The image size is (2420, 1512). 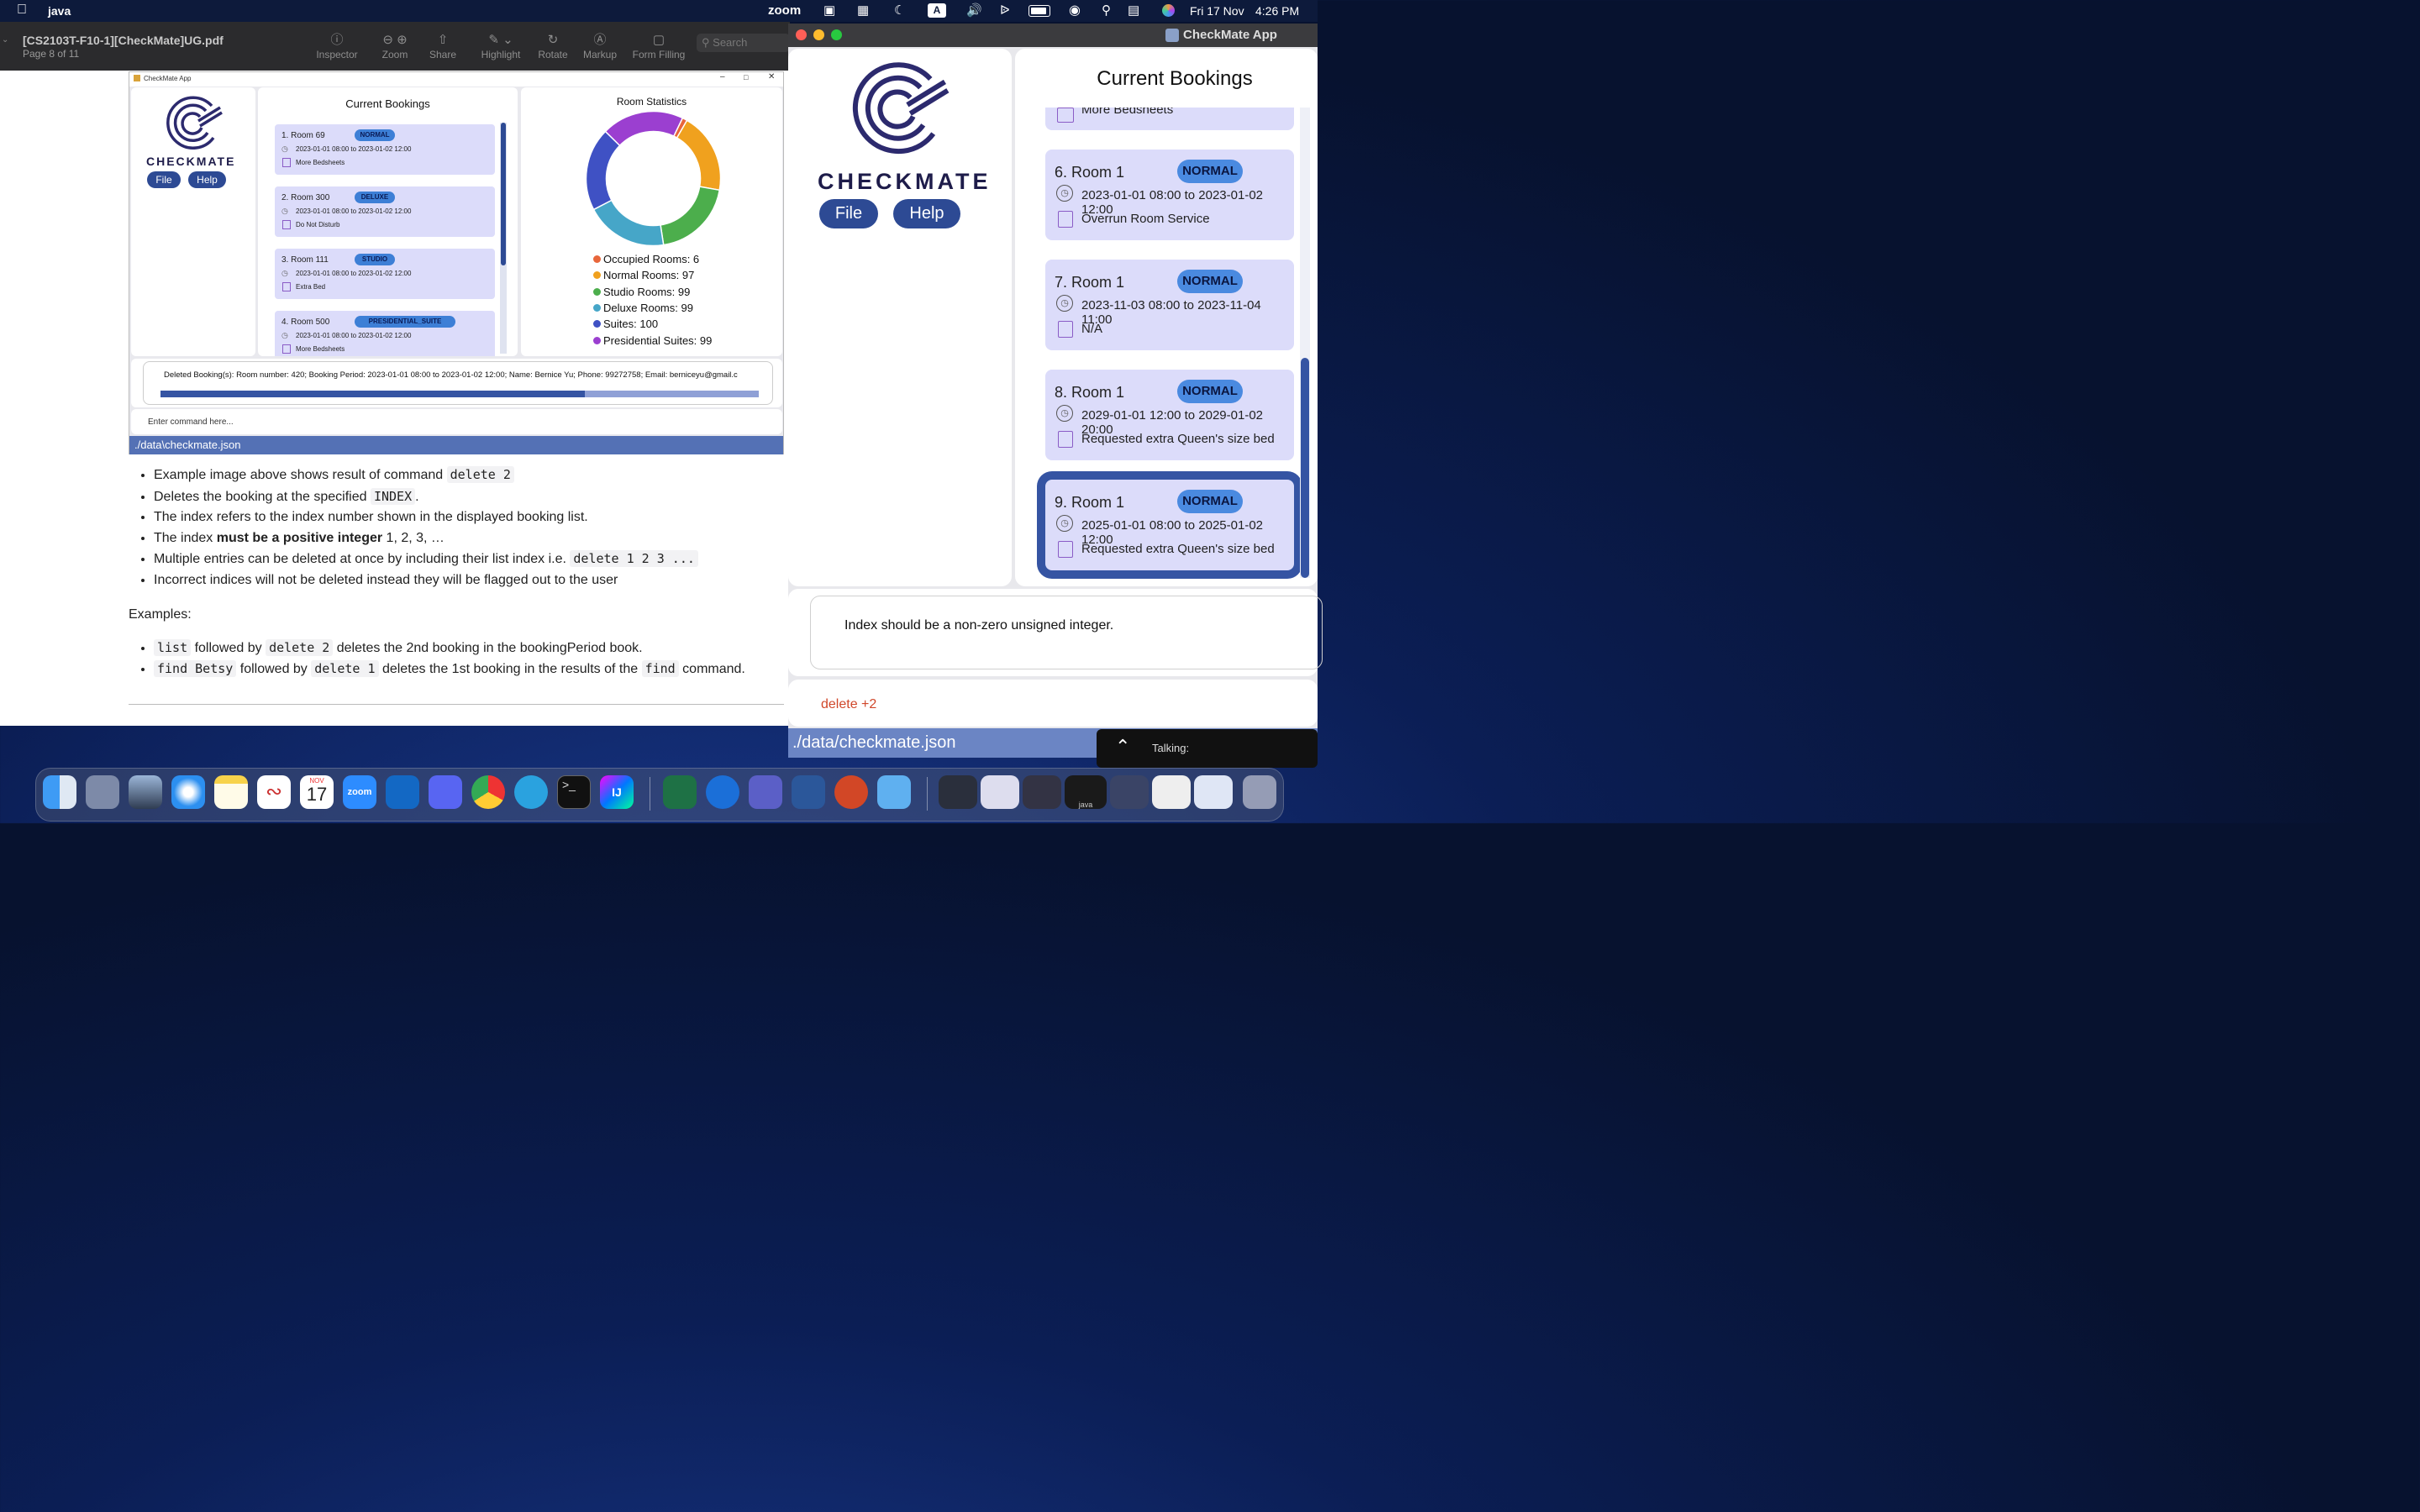 I want to click on zoom-menu-extra: zoom, so click(x=784, y=10).